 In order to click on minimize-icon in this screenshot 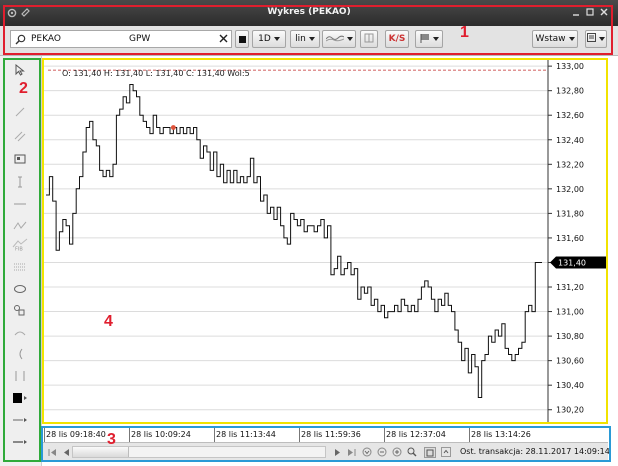, I will do `click(576, 12)`.